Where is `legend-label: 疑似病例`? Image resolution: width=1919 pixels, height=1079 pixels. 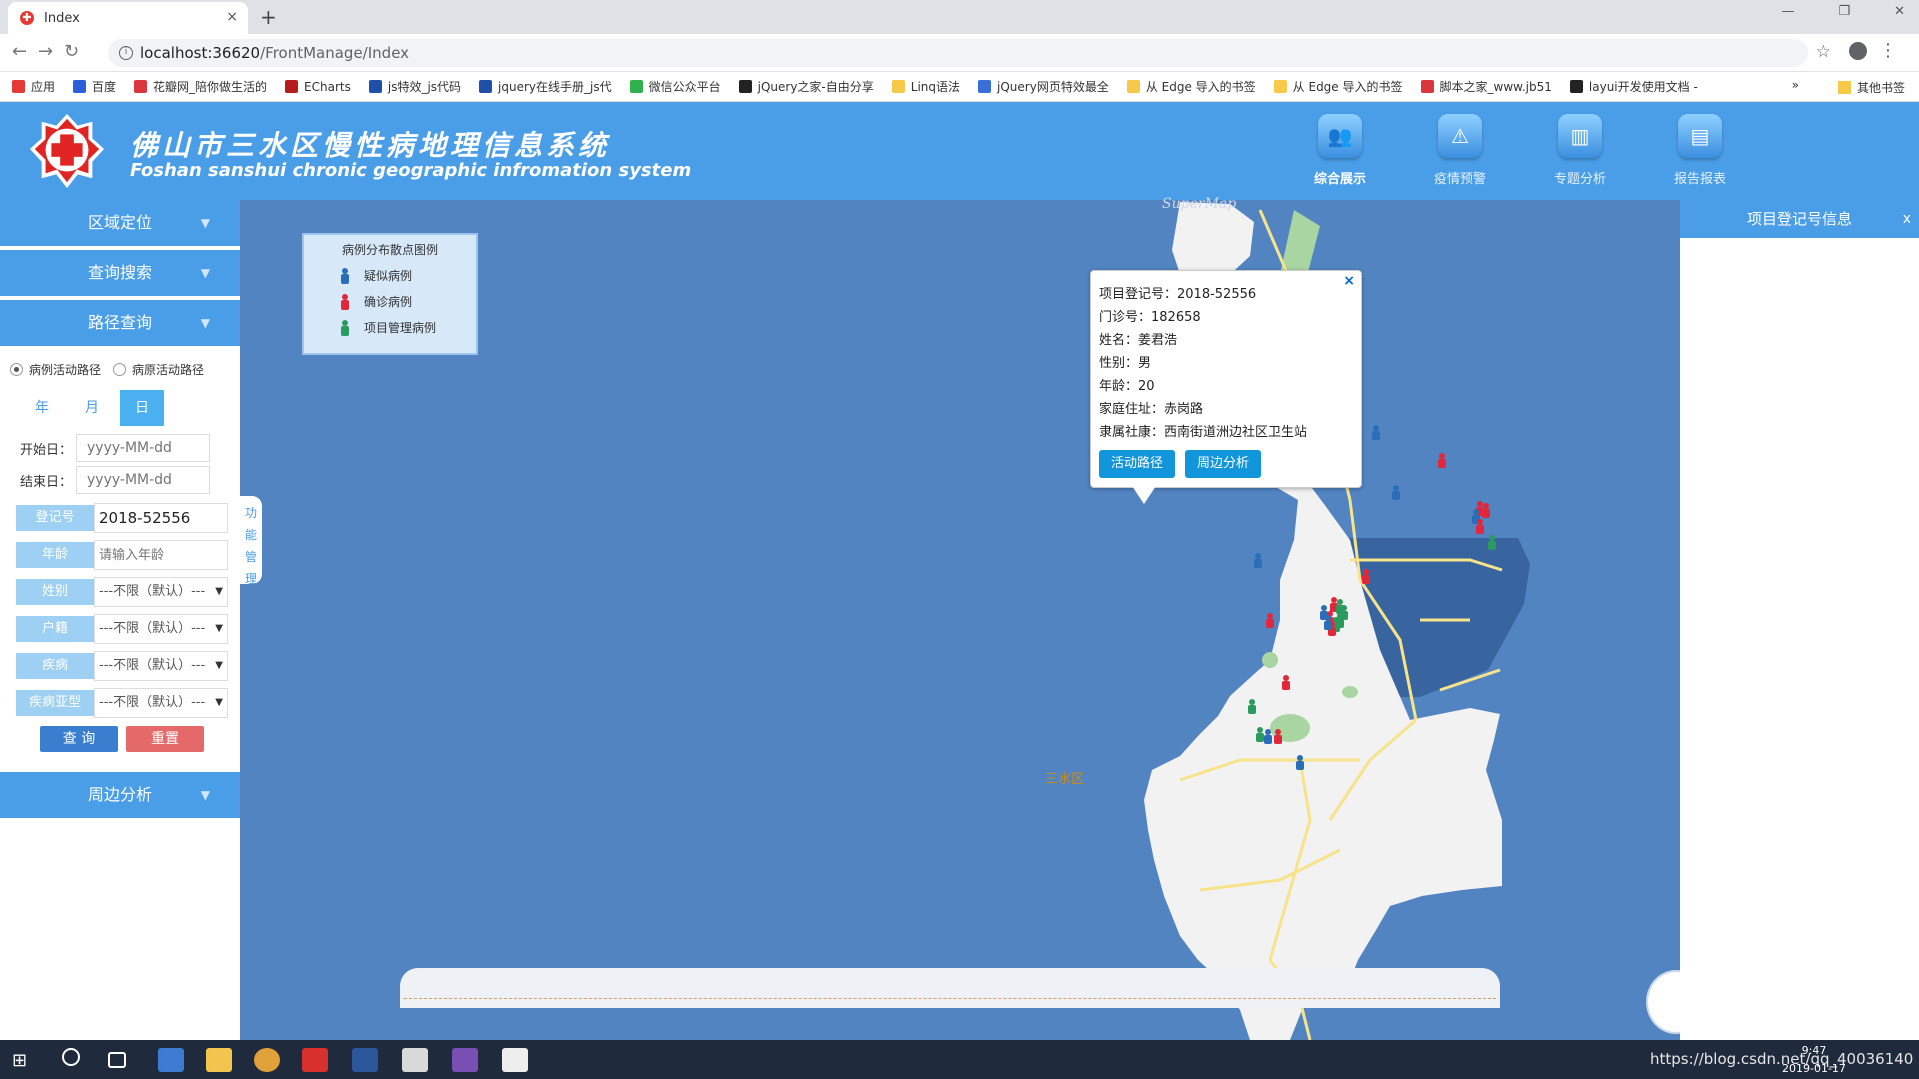
legend-label: 疑似病例 is located at coordinates (388, 276).